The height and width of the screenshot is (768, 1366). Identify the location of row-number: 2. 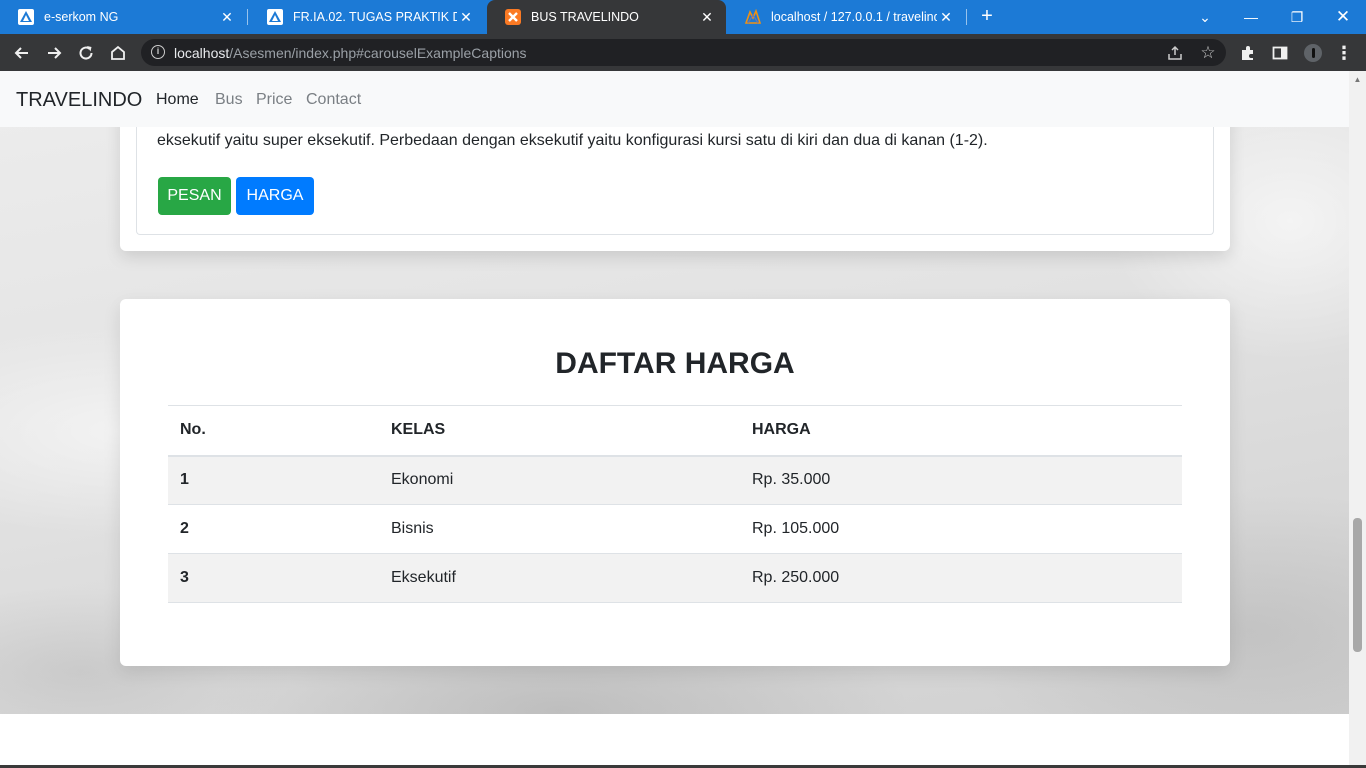
(273, 529).